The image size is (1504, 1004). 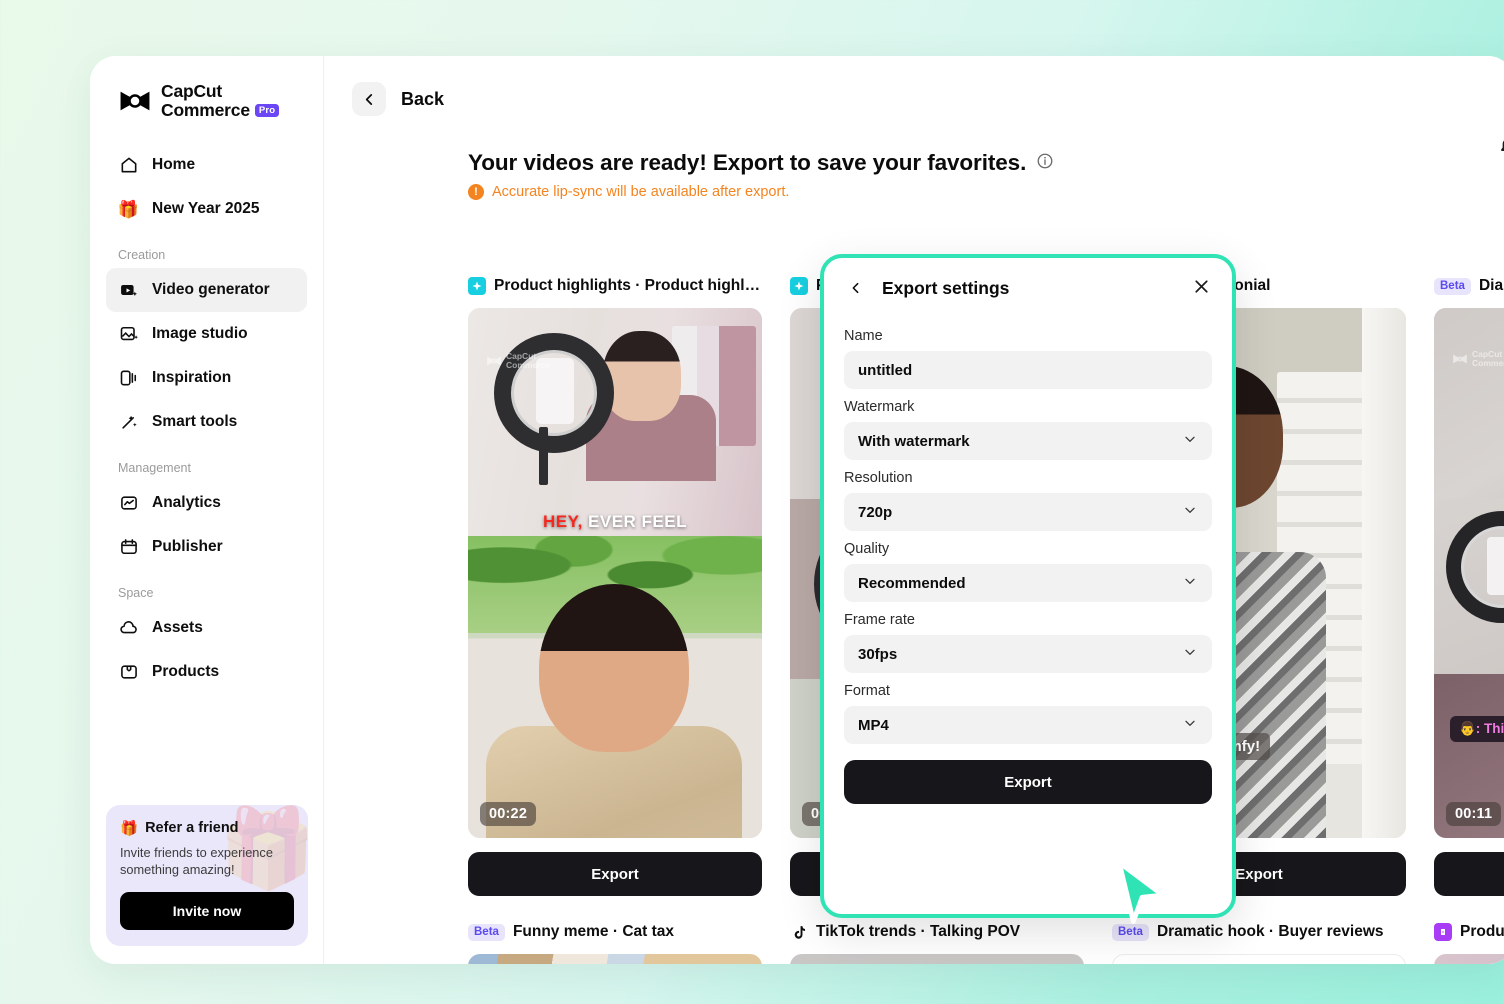 What do you see at coordinates (1028, 725) in the screenshot?
I see `format-select: MP4` at bounding box center [1028, 725].